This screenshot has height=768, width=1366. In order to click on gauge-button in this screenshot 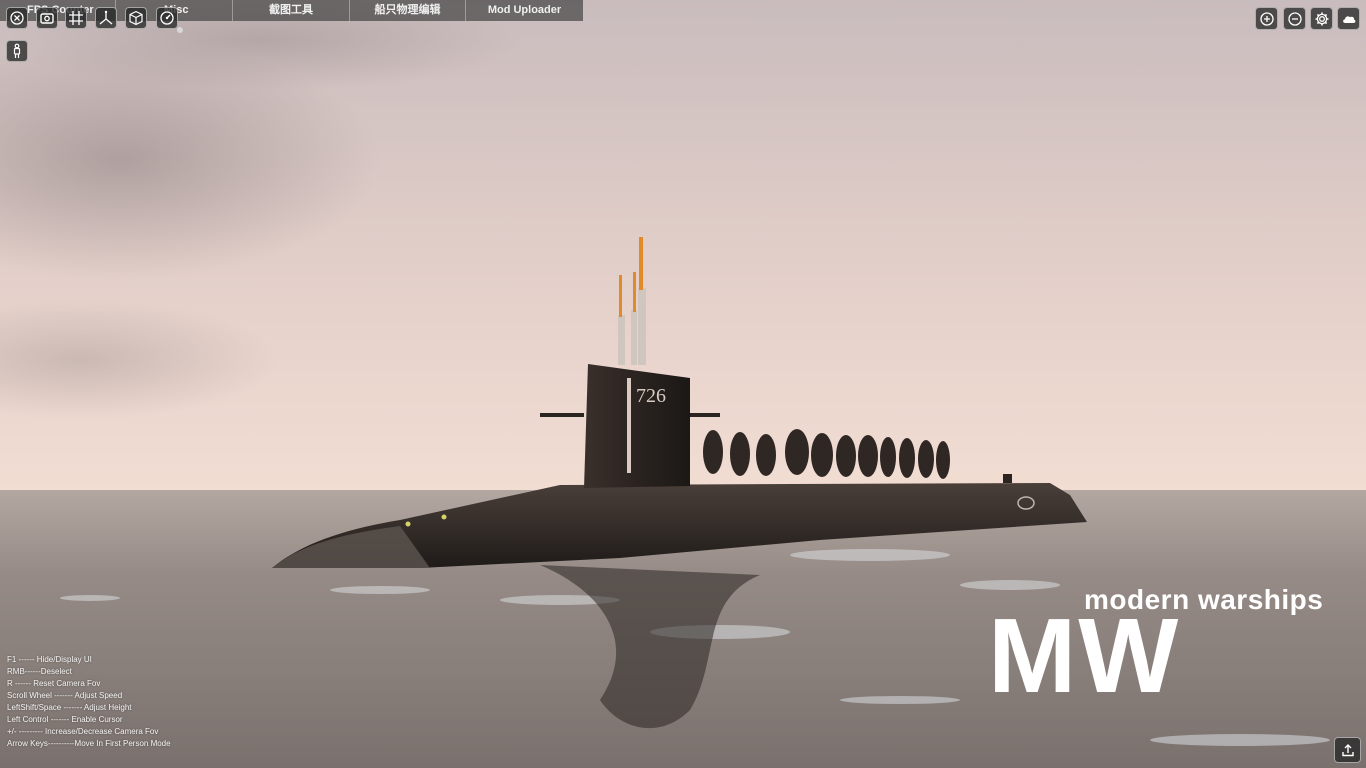, I will do `click(167, 18)`.